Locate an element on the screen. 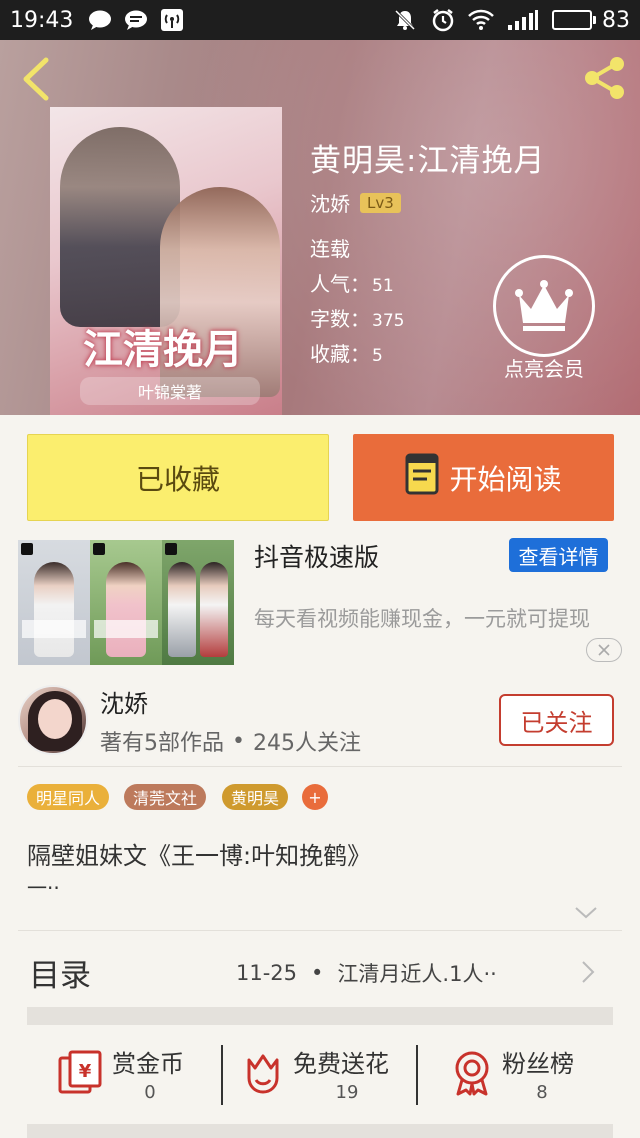 This screenshot has width=640, height=1138. favorites-row: 收藏： 5 is located at coordinates (346, 352).